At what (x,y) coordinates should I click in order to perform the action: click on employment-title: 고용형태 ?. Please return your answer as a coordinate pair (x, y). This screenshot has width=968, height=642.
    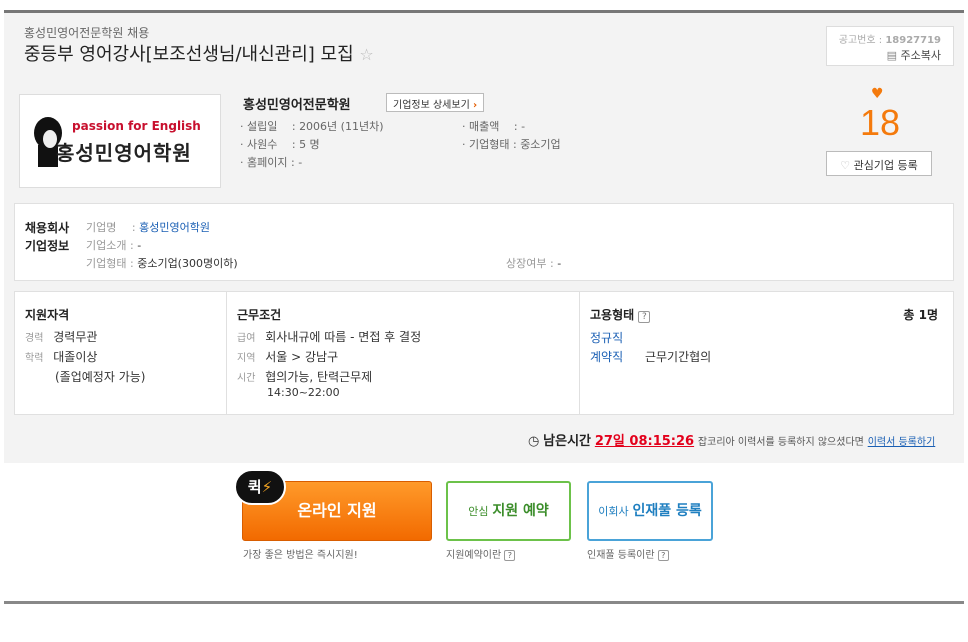
    Looking at the image, I should click on (620, 314).